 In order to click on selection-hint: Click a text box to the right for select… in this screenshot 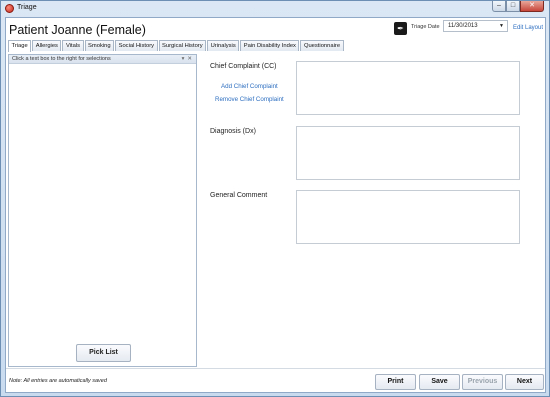, I will do `click(61, 59)`.